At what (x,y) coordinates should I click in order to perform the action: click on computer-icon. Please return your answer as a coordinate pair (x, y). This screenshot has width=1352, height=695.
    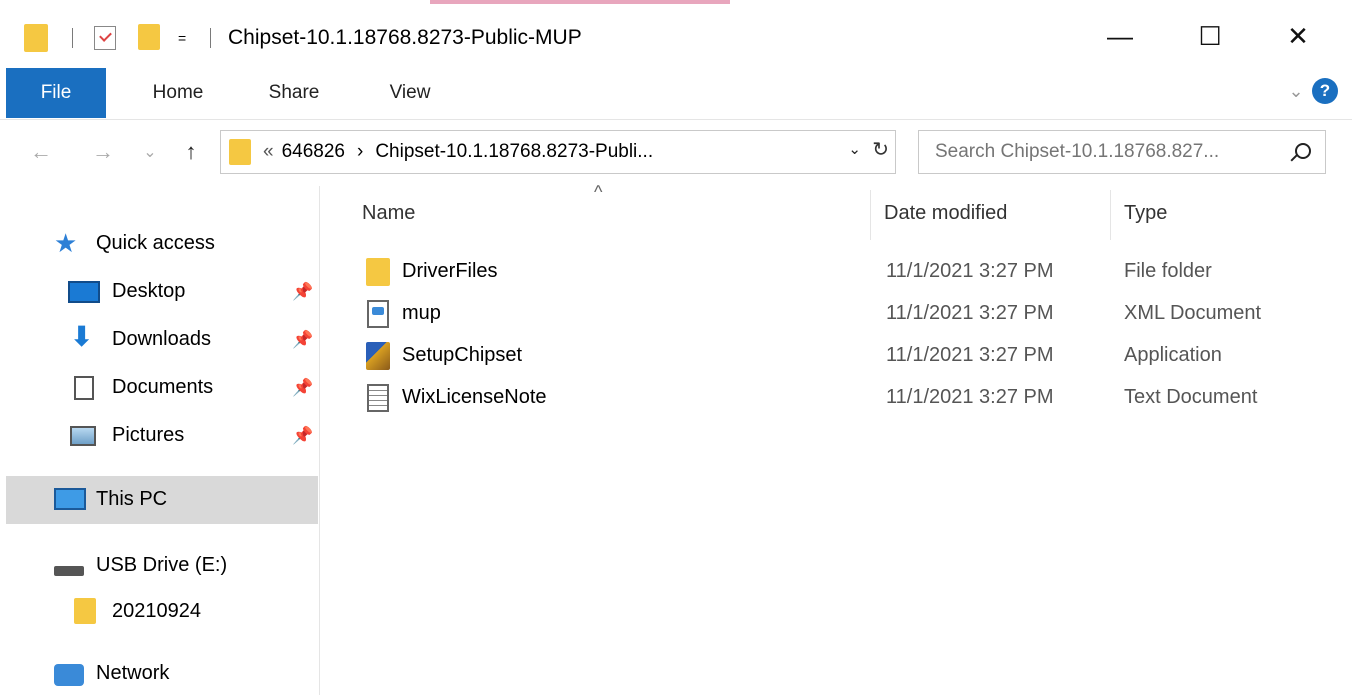
    Looking at the image, I should click on (70, 499).